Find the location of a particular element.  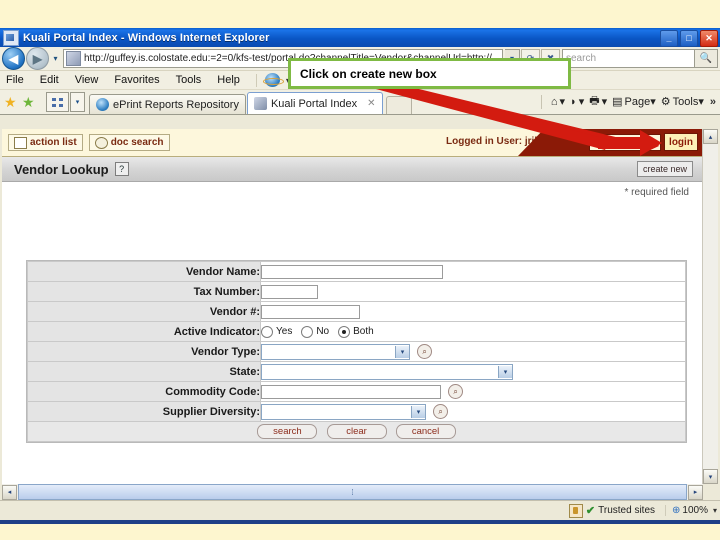

horizontal-scroll-thumb: ⁞ is located at coordinates (352, 492).